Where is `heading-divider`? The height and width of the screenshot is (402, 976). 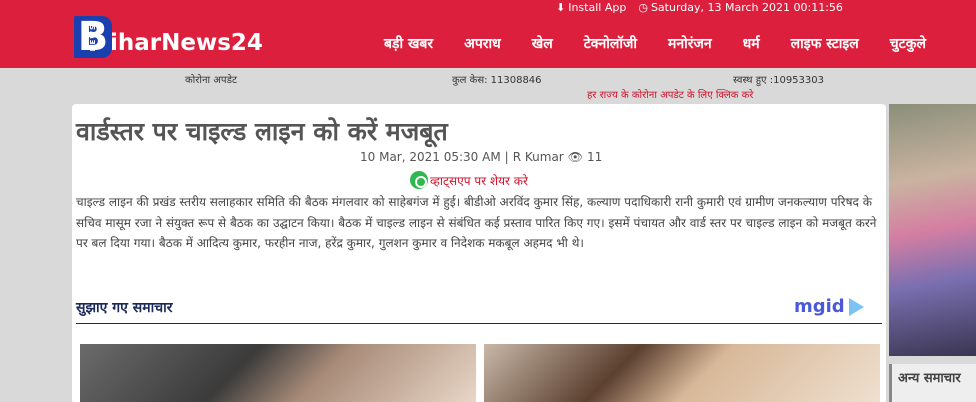
heading-divider is located at coordinates (479, 323).